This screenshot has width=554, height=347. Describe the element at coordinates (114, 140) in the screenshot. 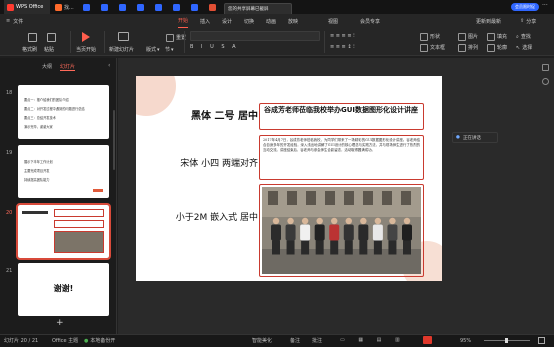

I see `panel-scrollbar` at that location.